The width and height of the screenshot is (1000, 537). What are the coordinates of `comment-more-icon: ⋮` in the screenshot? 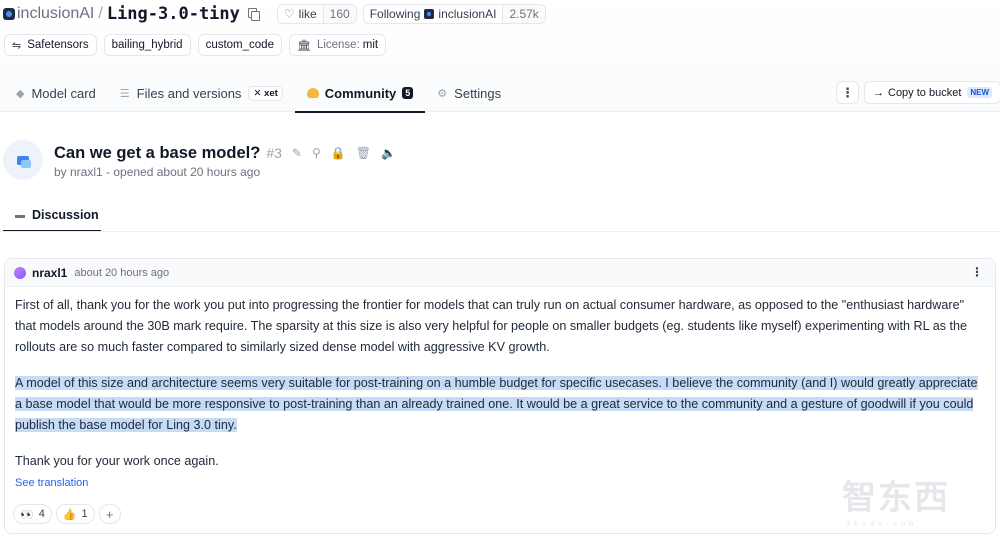 It's located at (977, 272).